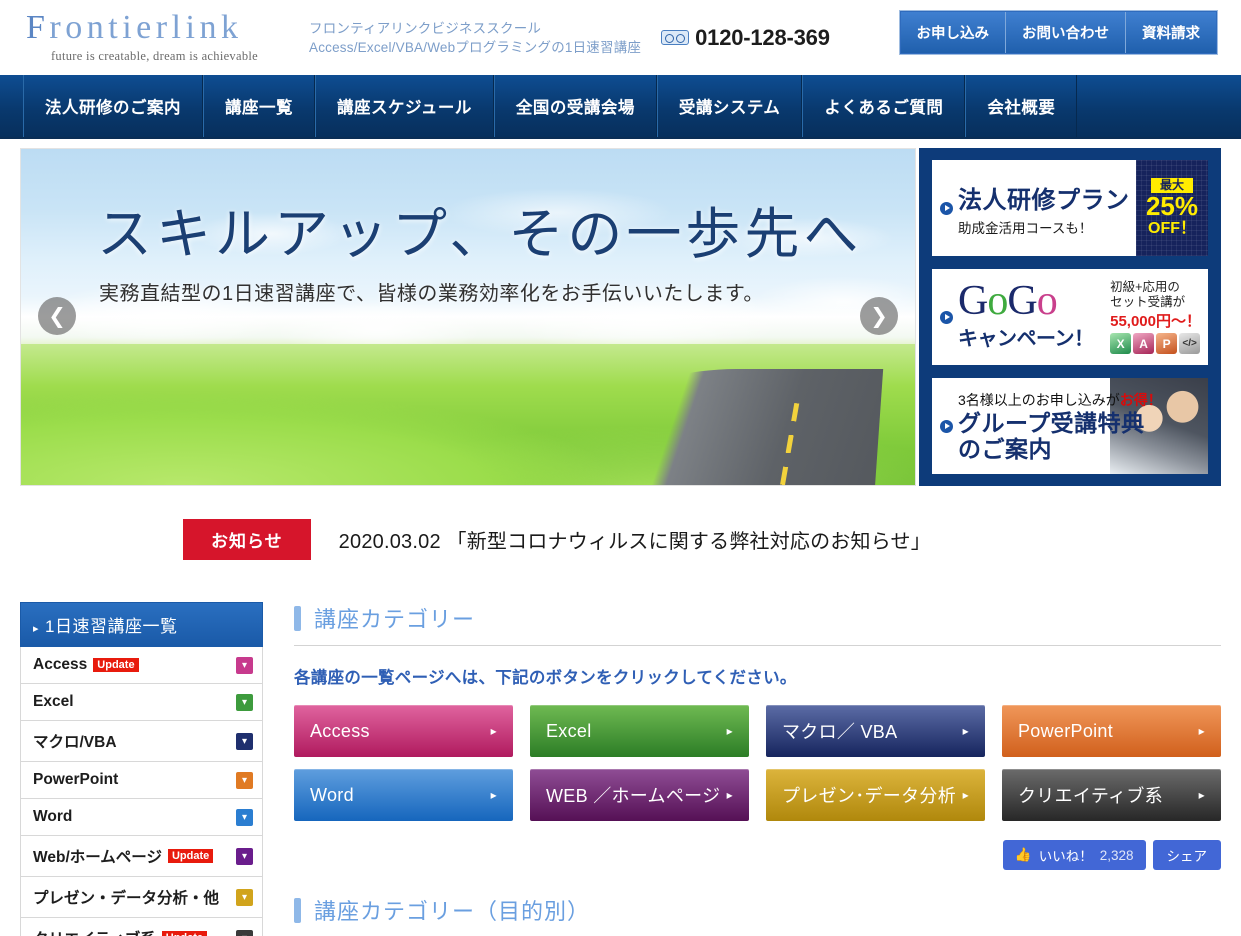  What do you see at coordinates (97, 857) in the screenshot?
I see `sidebar-item-label: Web/ホームページ` at bounding box center [97, 857].